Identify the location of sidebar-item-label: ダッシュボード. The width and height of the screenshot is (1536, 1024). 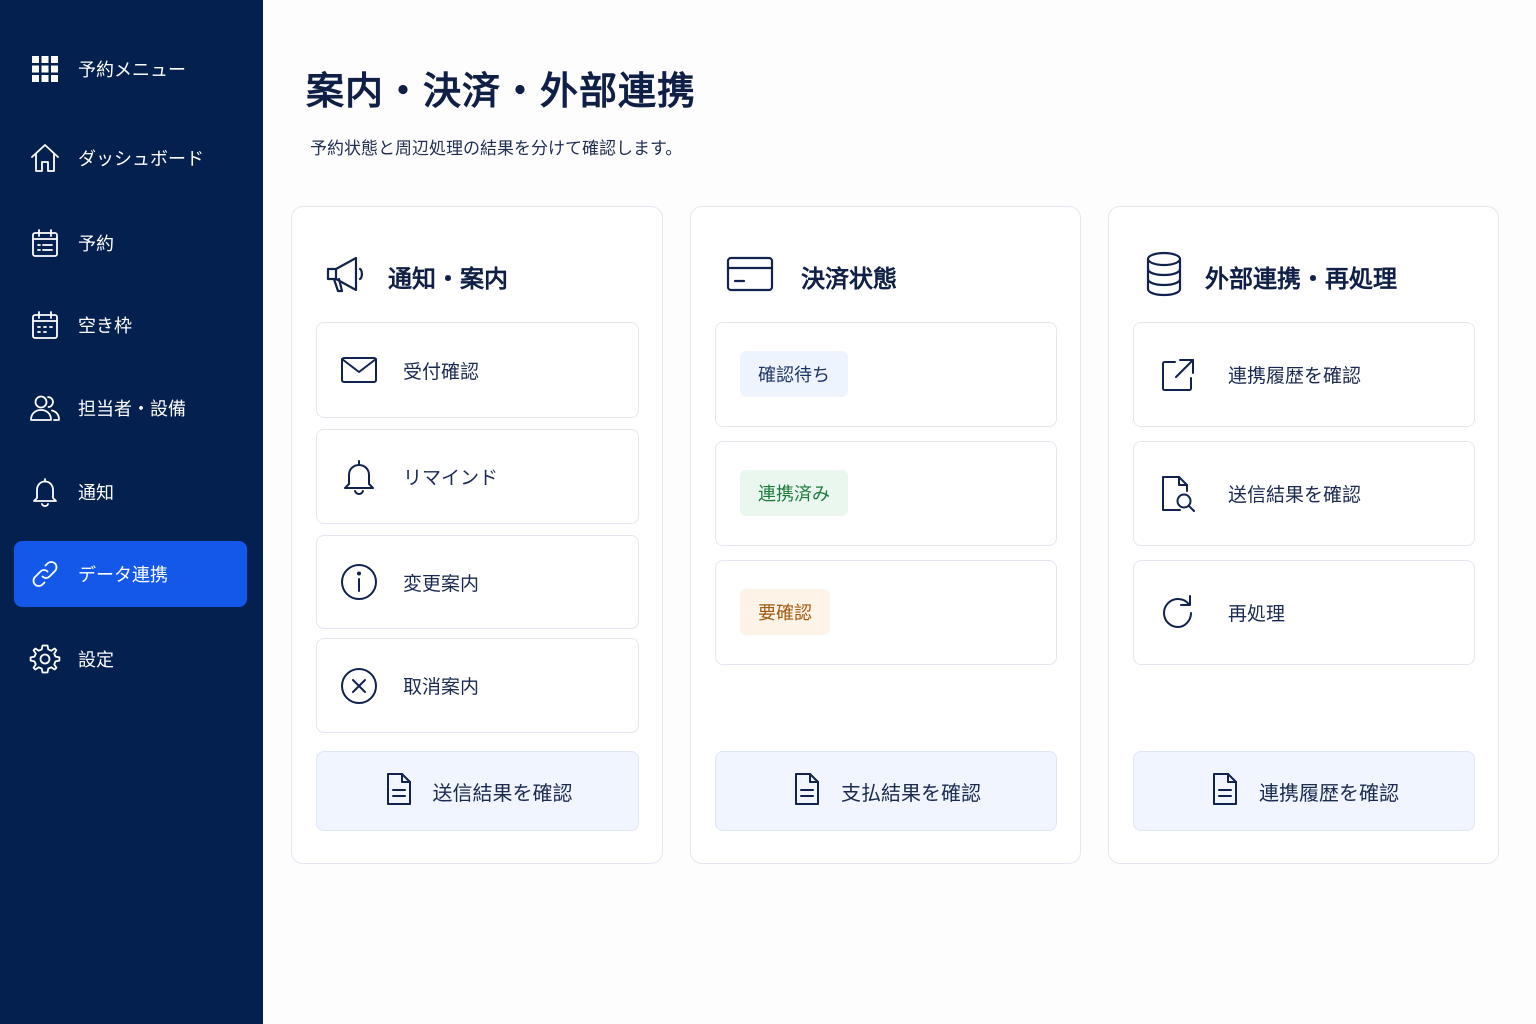
(141, 159).